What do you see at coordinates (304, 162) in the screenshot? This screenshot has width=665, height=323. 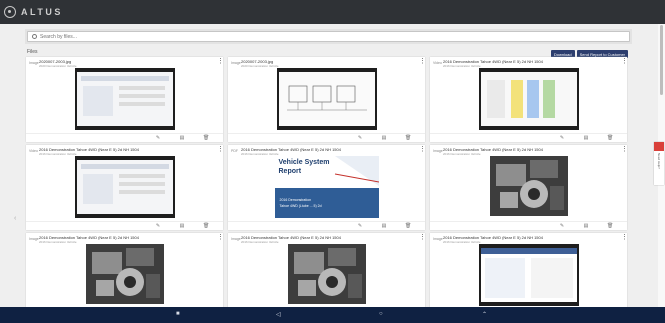 I see `report-title-line1: Vehicle System` at bounding box center [304, 162].